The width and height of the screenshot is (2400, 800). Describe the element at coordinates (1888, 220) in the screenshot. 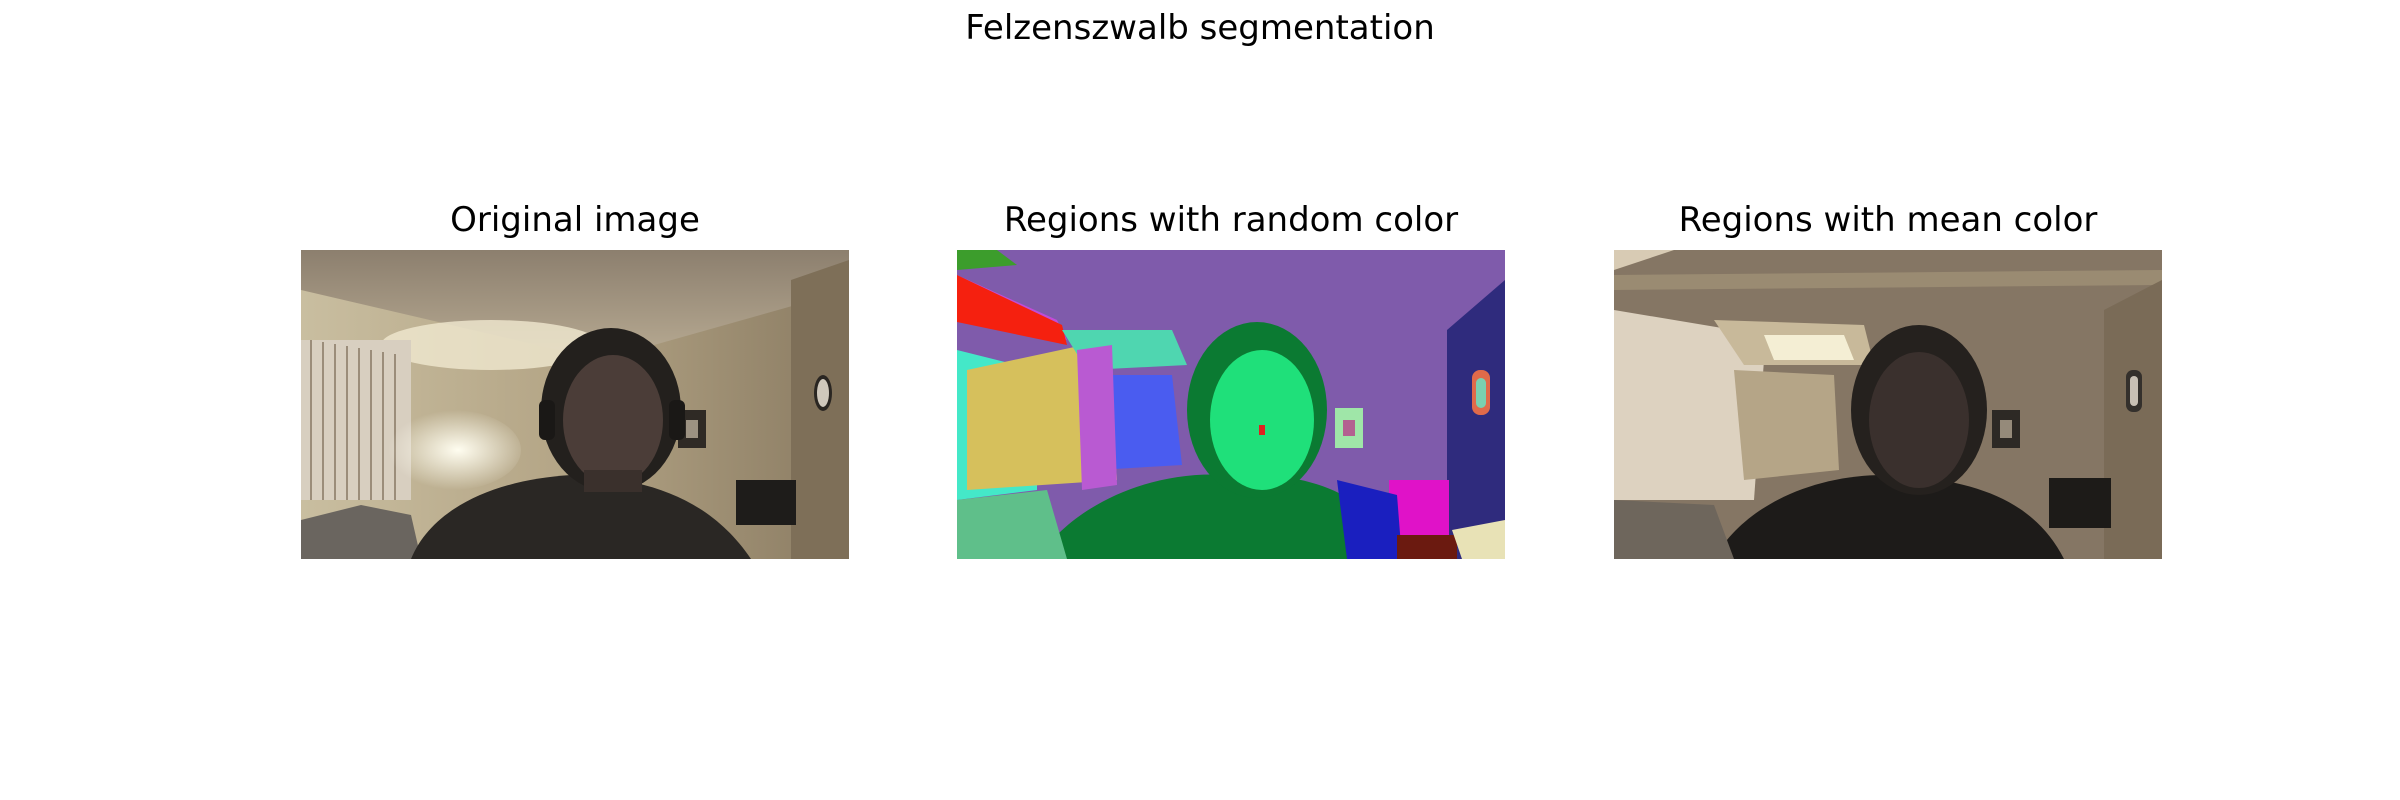

I see `panel-title-mean-color: Regions with mean color` at that location.